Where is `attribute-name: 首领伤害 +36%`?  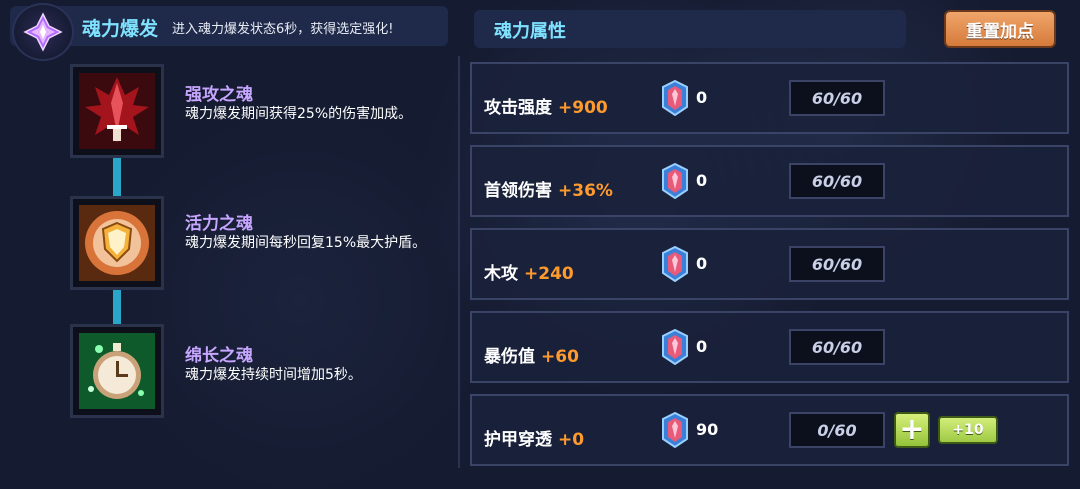 attribute-name: 首领伤害 +36% is located at coordinates (548, 191).